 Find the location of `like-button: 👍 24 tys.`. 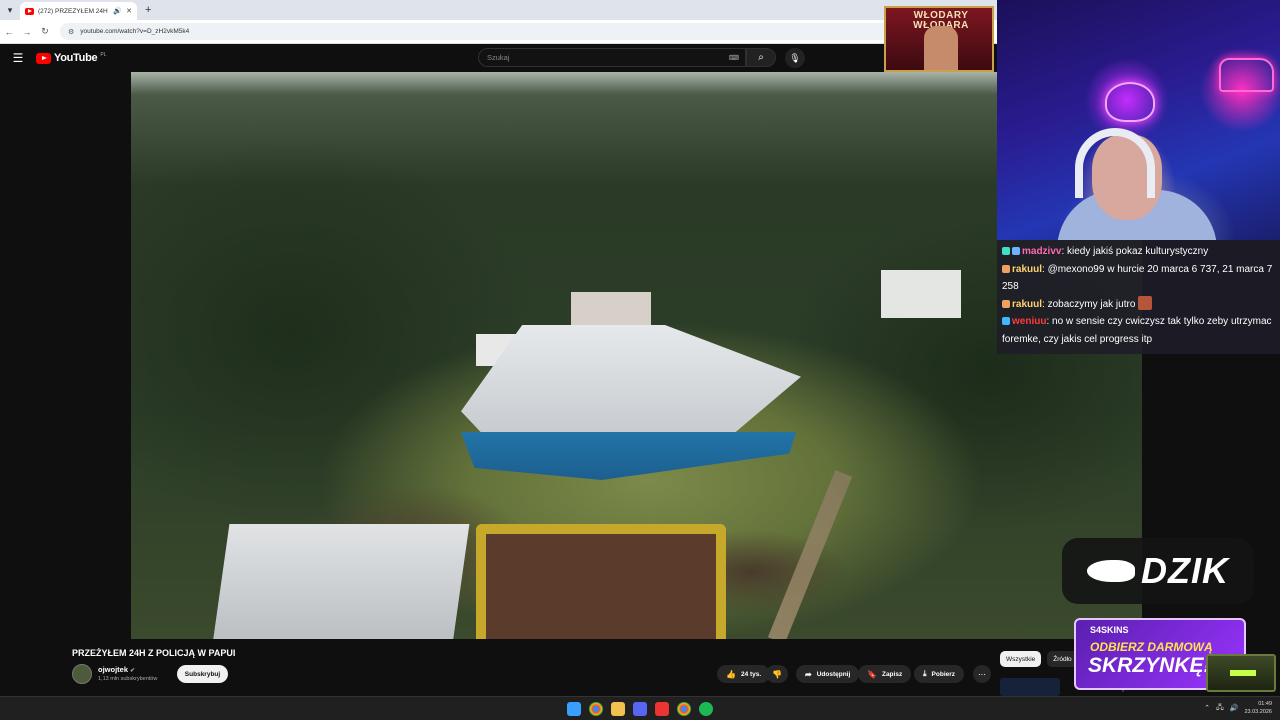

like-button: 👍 24 tys. is located at coordinates (744, 674).